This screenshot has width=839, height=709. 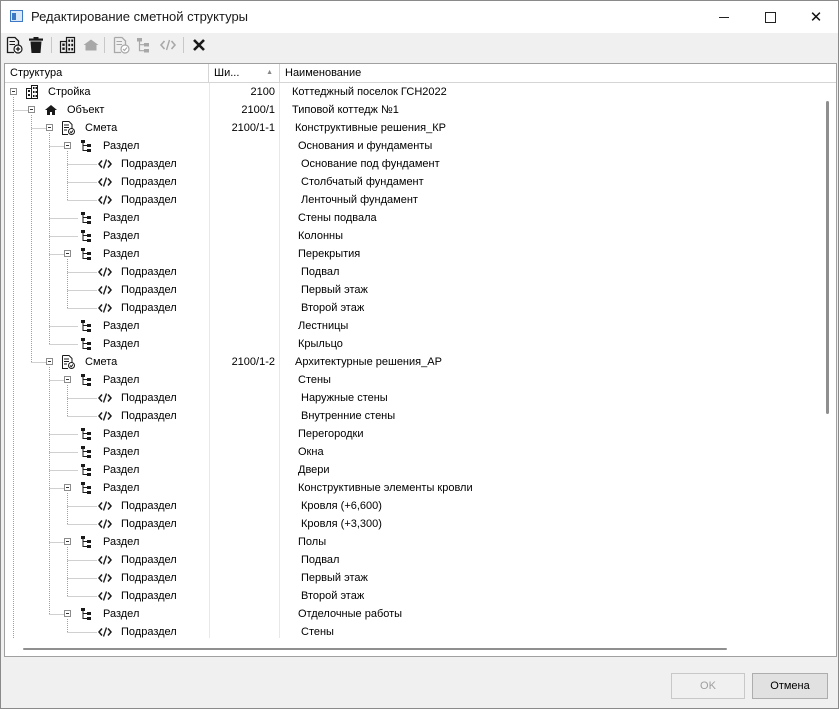 I want to click on add-estimate-button, so click(x=121, y=45).